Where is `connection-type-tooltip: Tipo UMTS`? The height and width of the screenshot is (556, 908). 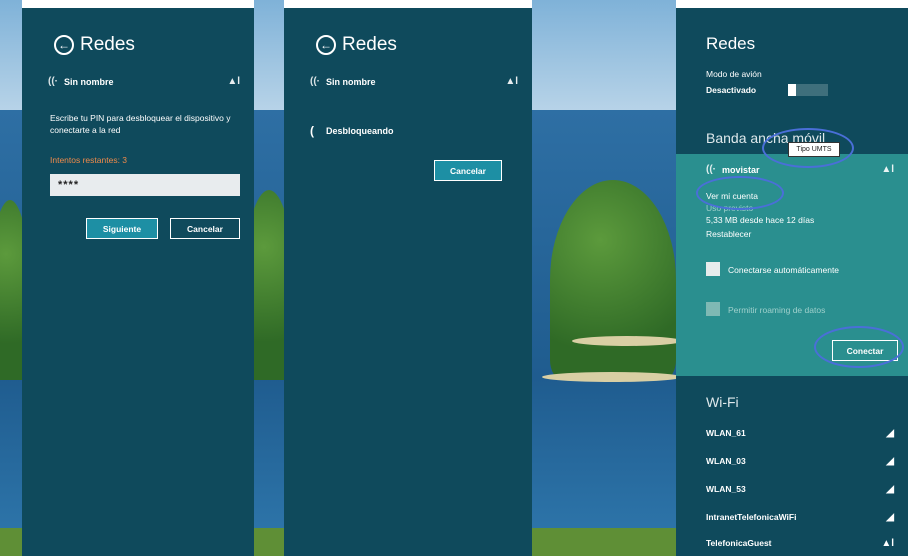 connection-type-tooltip: Tipo UMTS is located at coordinates (814, 149).